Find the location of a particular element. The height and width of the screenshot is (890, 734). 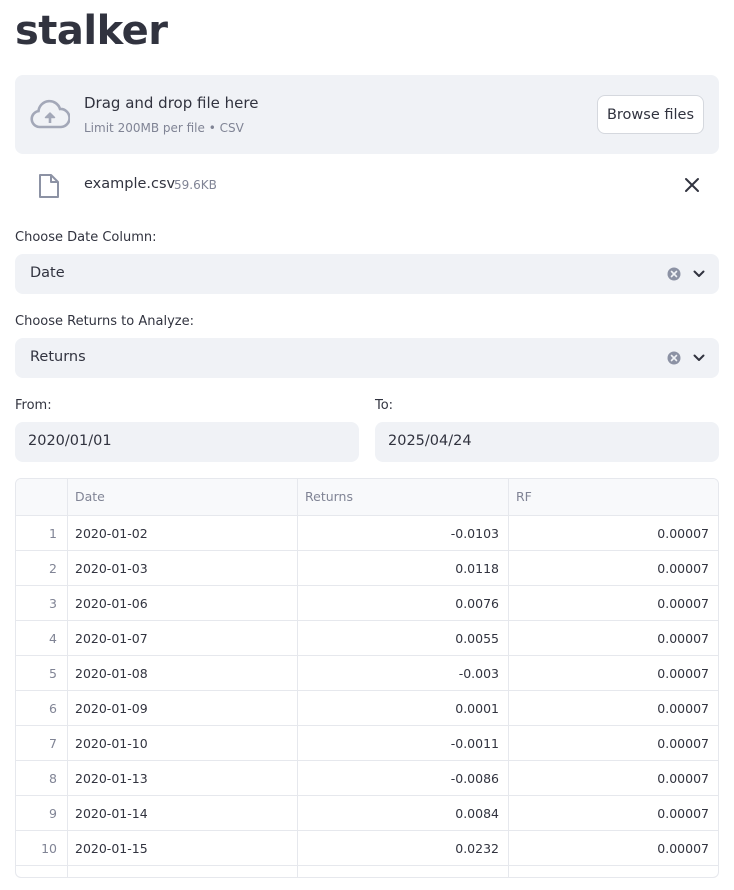

column-header-date: Date is located at coordinates (90, 496).